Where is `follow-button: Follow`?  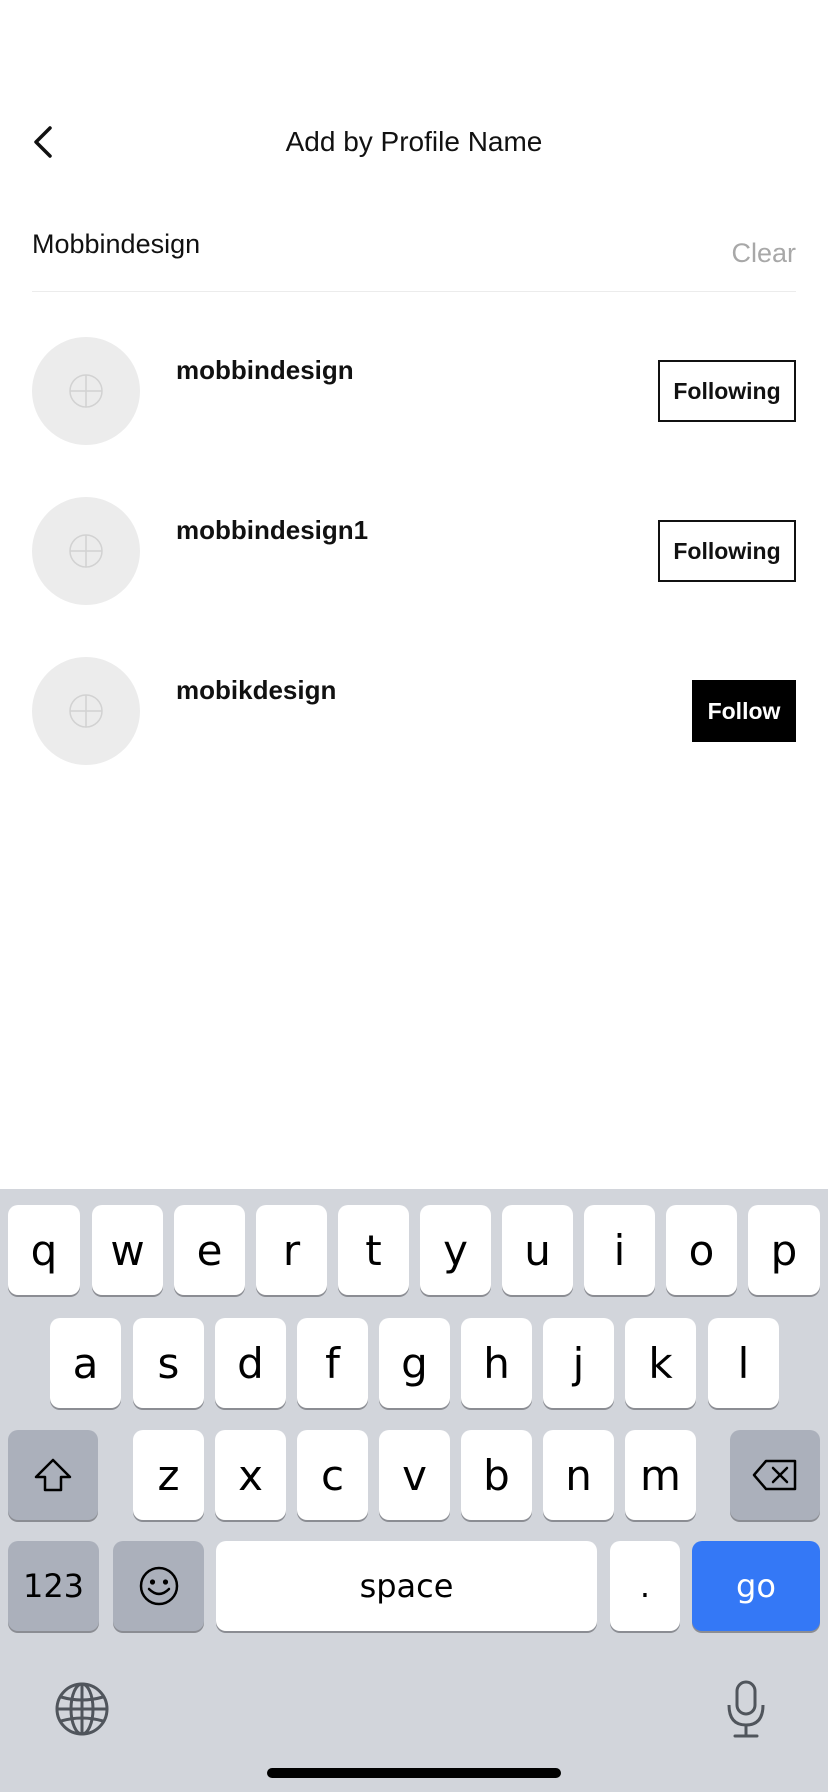 follow-button: Follow is located at coordinates (744, 711).